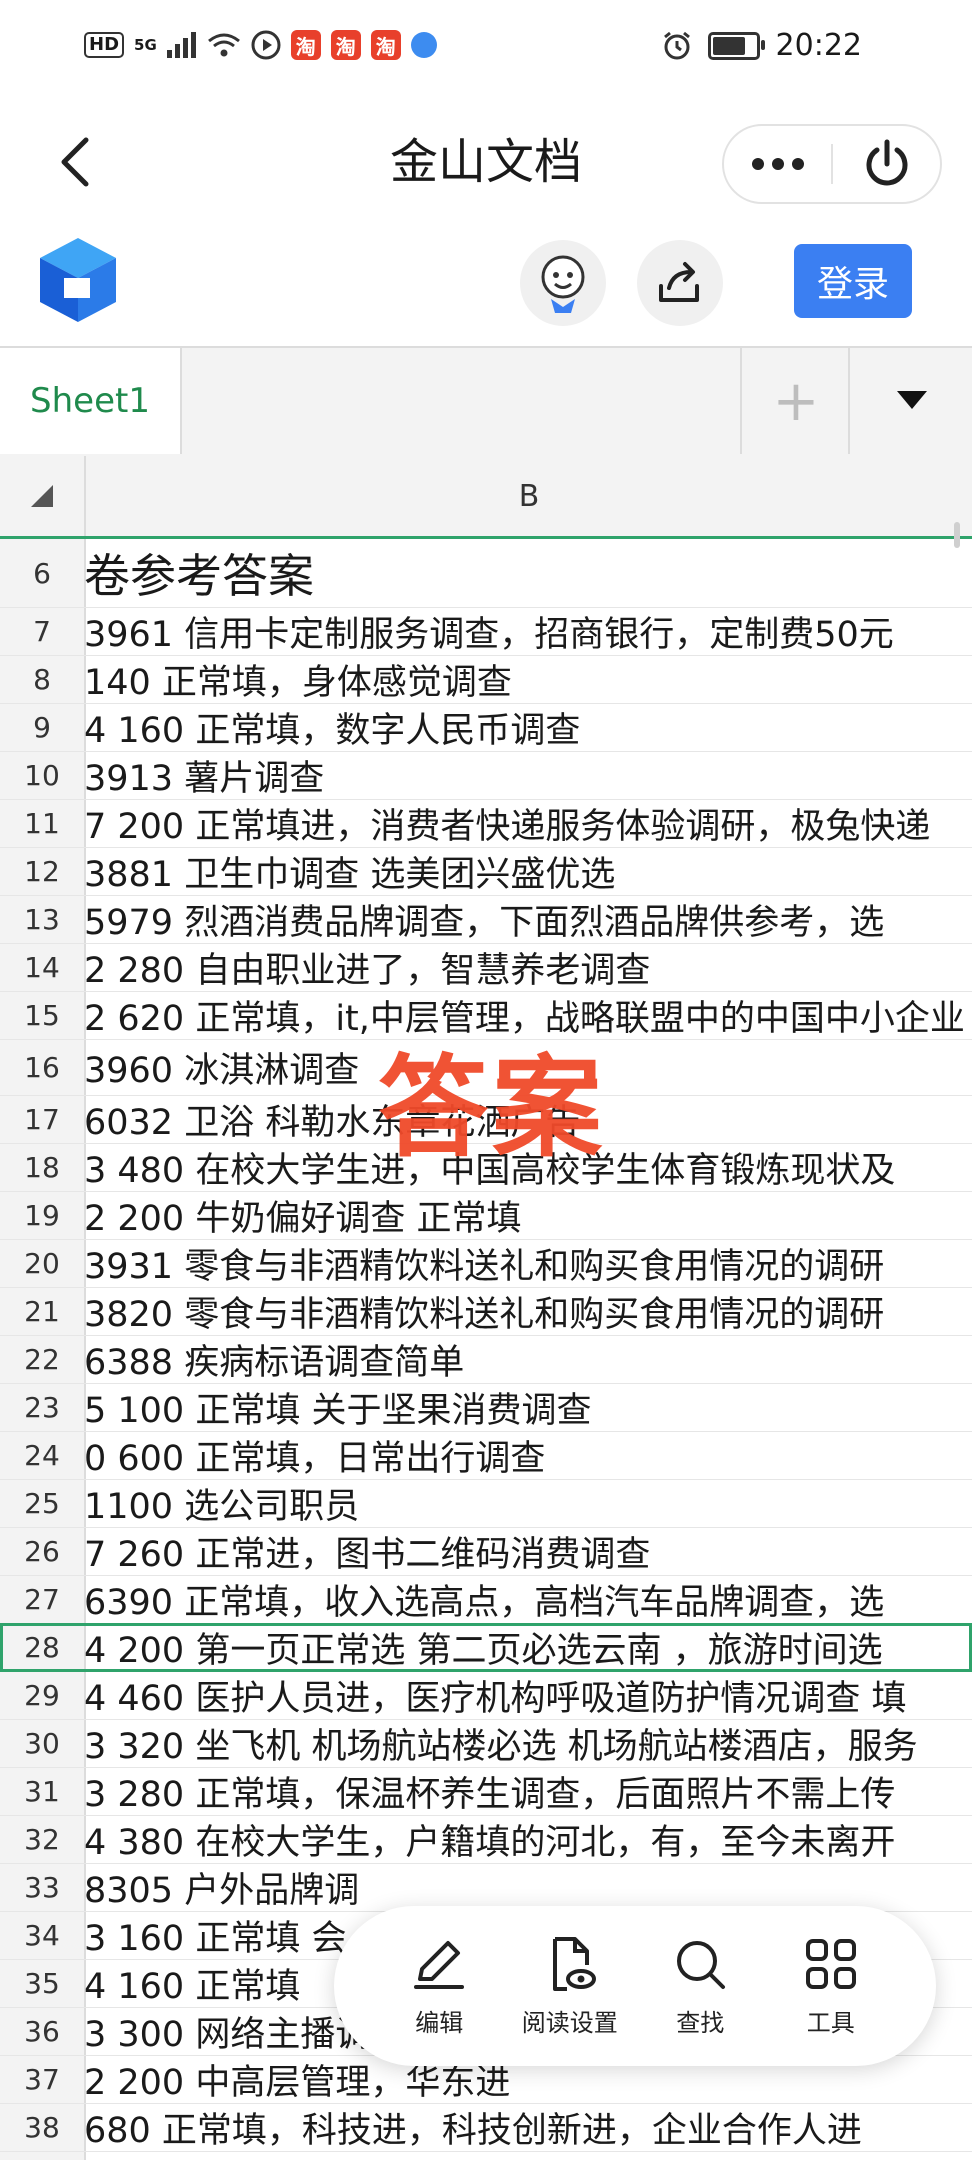  I want to click on row-number: 32, so click(42, 1839).